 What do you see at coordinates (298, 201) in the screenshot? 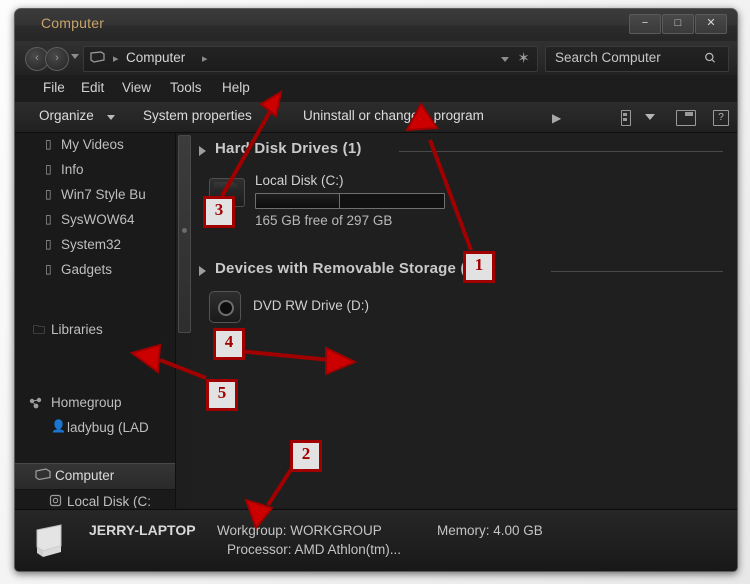
I see `disk-usage-fill` at bounding box center [298, 201].